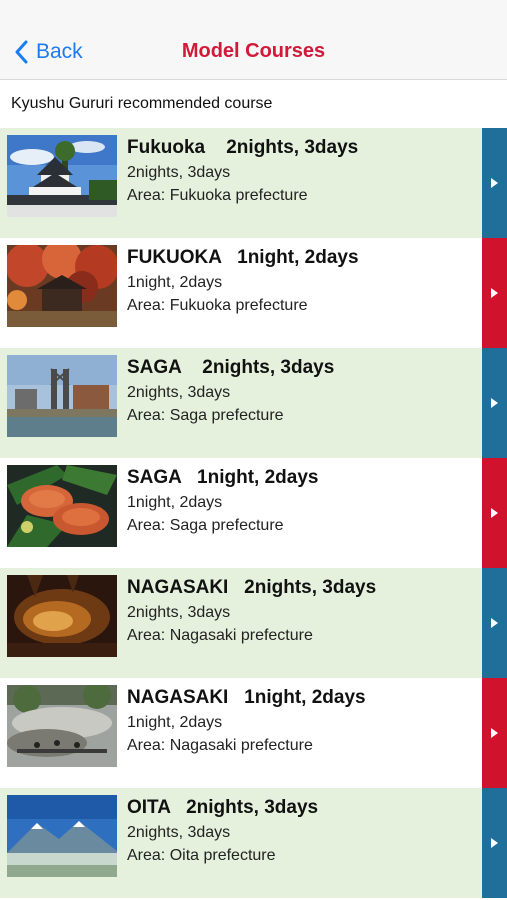 The width and height of the screenshot is (507, 900). I want to click on course-title: OITA 2nights, 3days, so click(223, 807).